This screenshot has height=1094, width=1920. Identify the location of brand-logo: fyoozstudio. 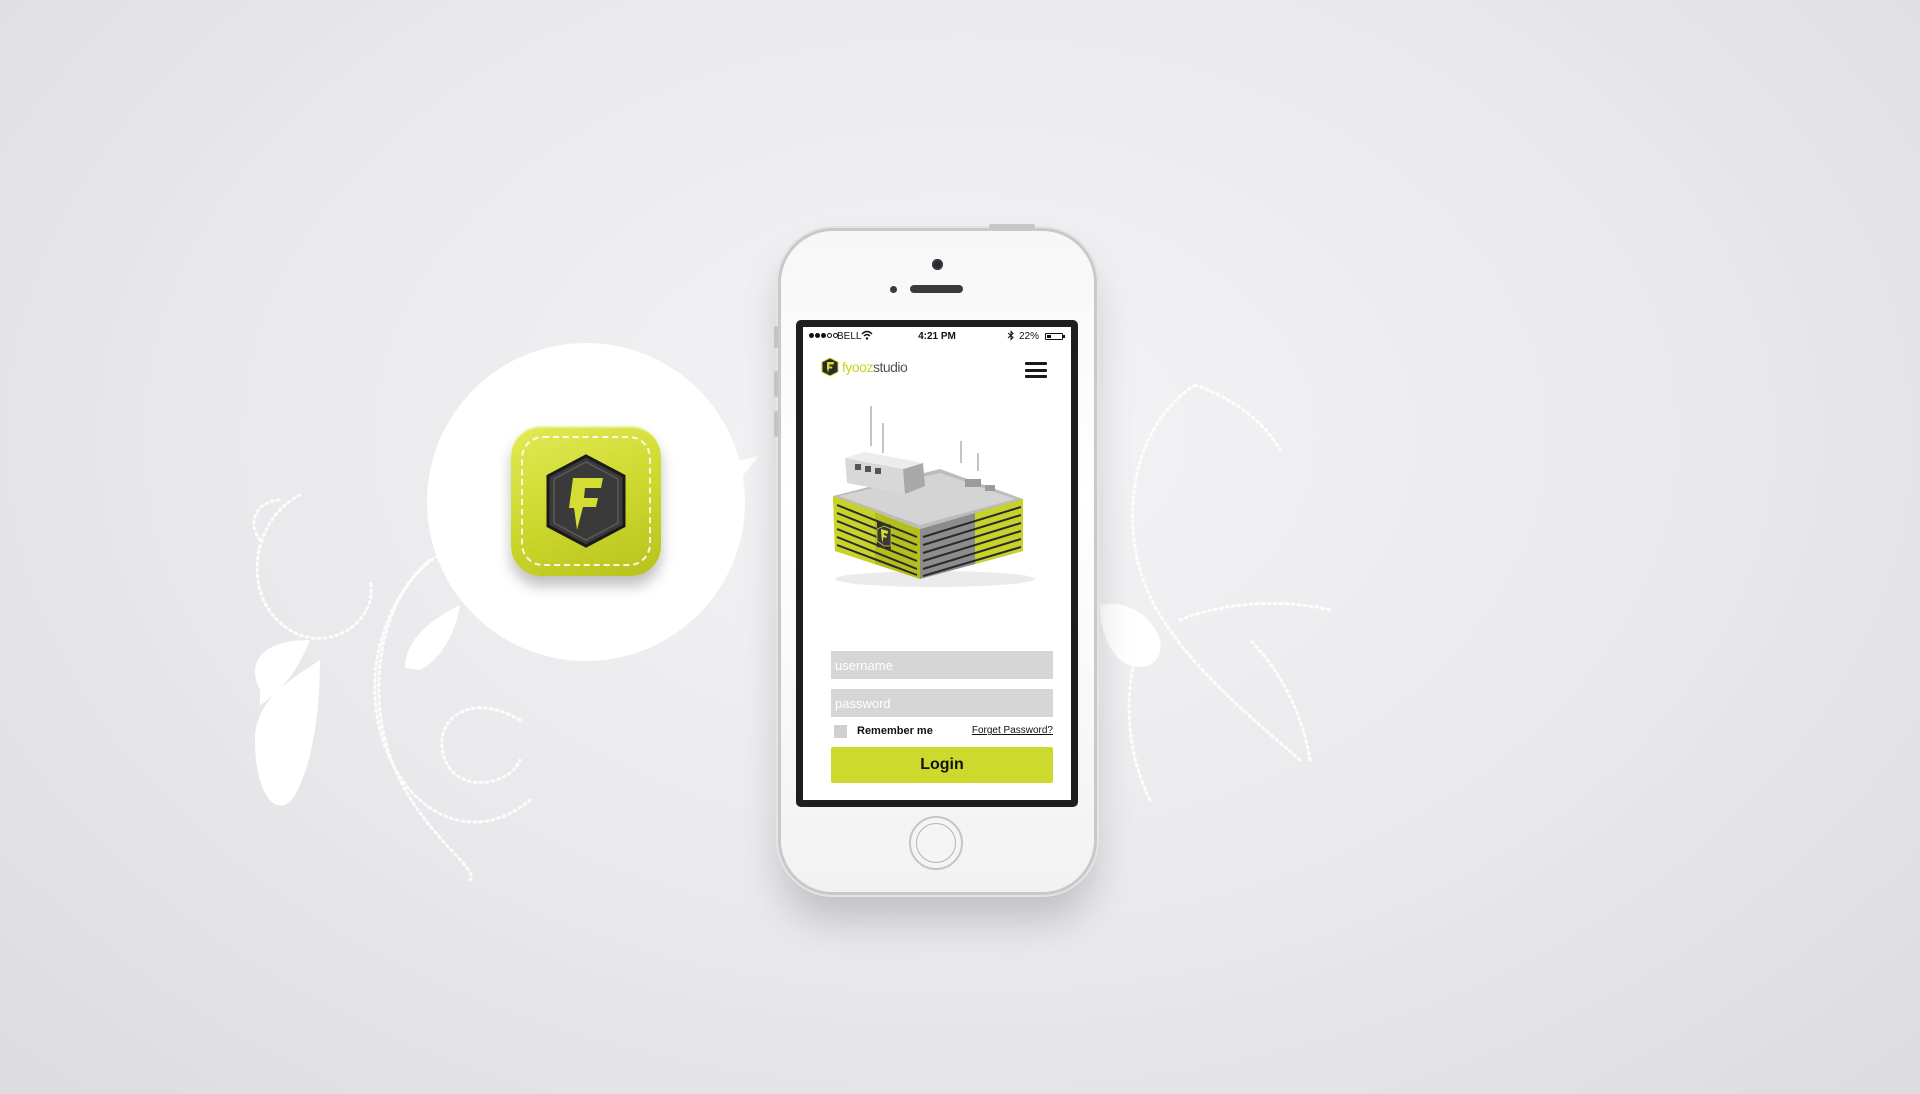
(864, 367).